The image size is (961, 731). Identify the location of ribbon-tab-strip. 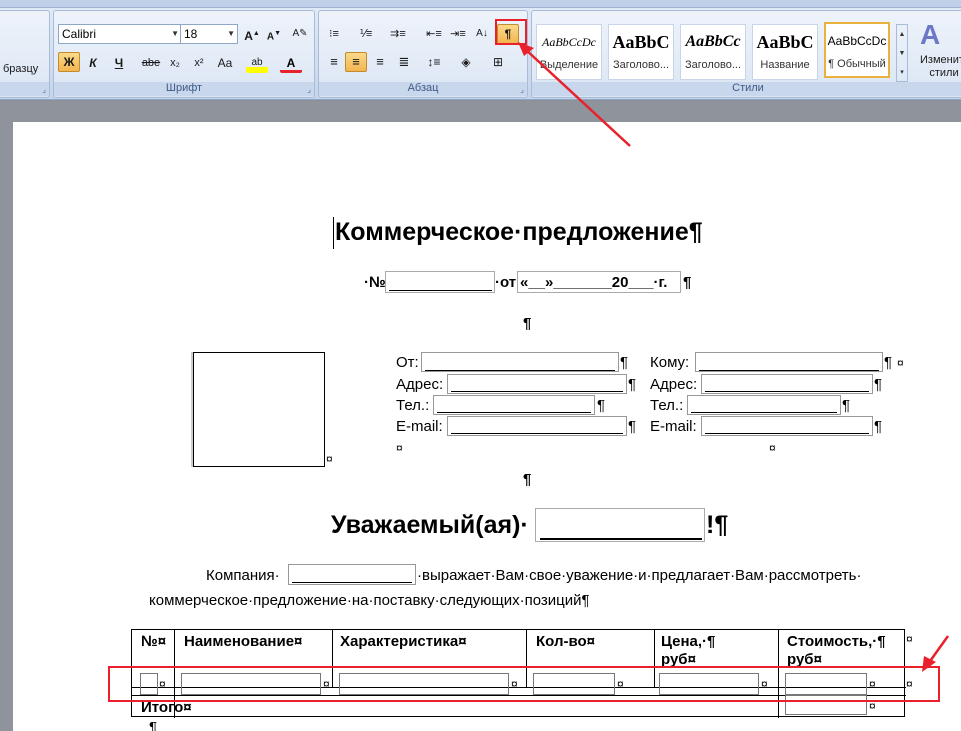
(480, 4).